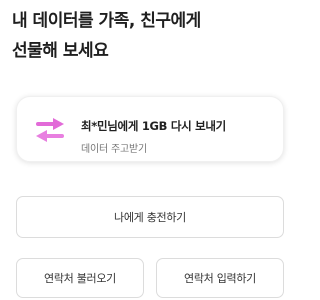  What do you see at coordinates (153, 126) in the screenshot?
I see `resend-gift-title: 최*민님에게 1GB 다시 보내기` at bounding box center [153, 126].